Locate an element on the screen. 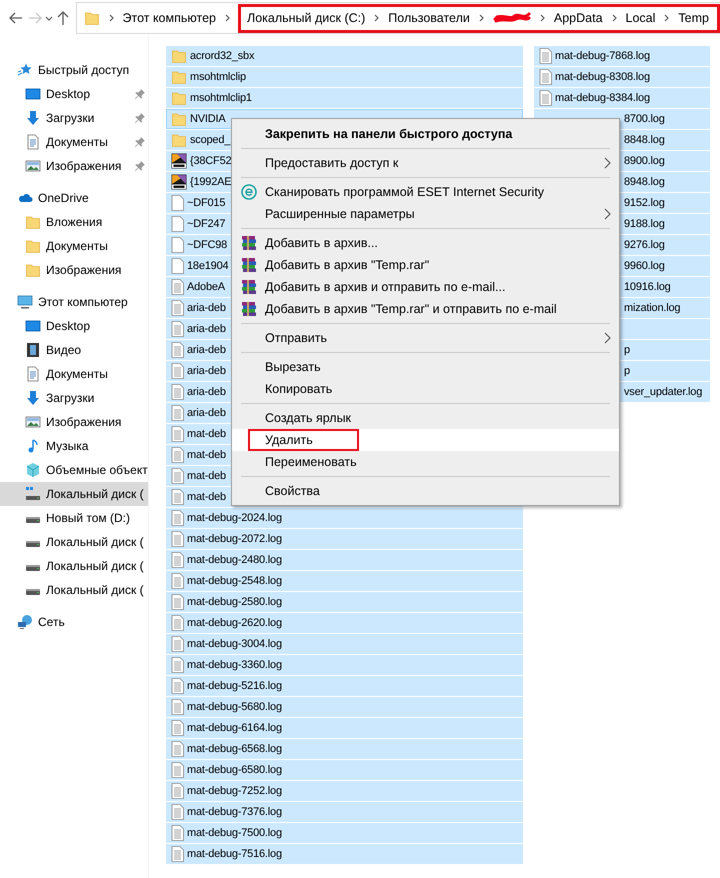  file-row: msohtmlclip1 is located at coordinates (344, 98).